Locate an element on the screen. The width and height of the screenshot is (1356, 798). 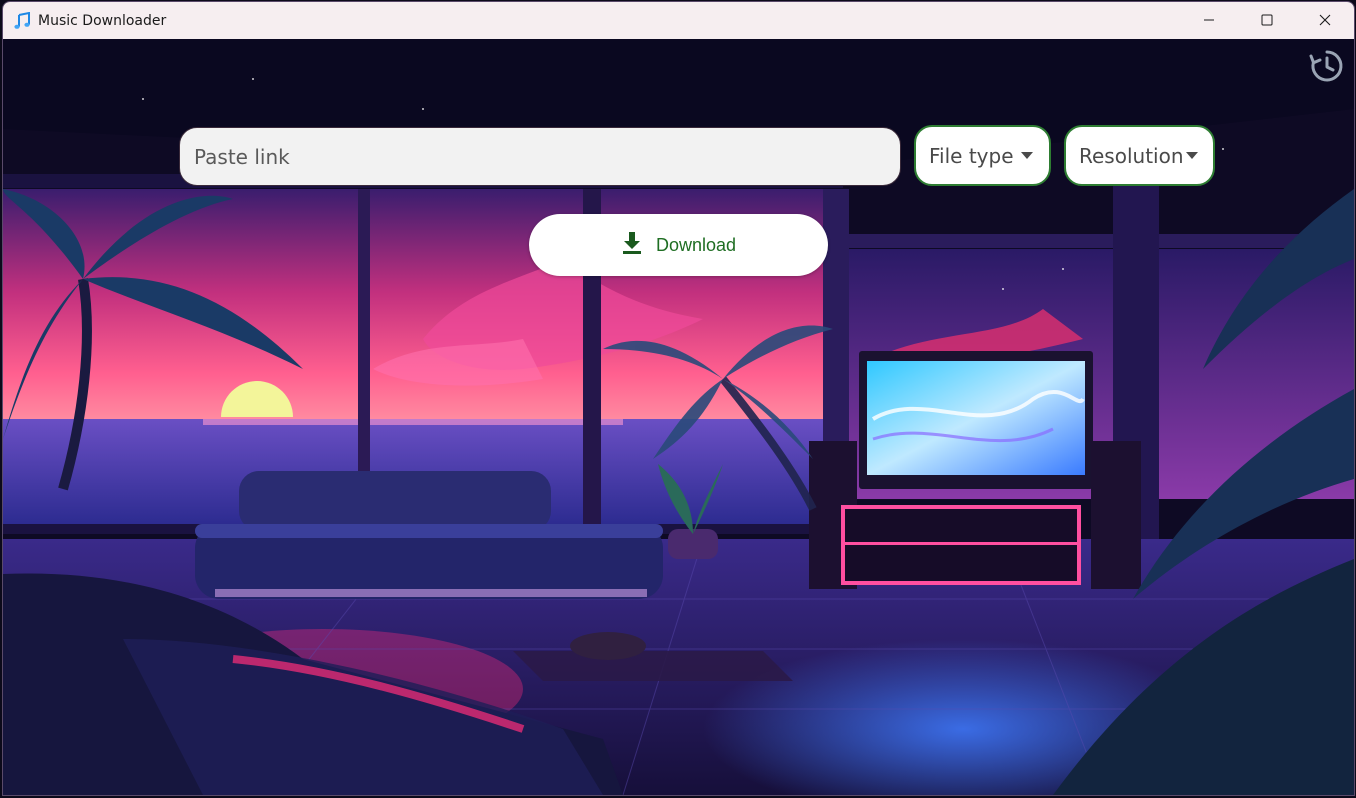
minimize-button is located at coordinates (1209, 20).